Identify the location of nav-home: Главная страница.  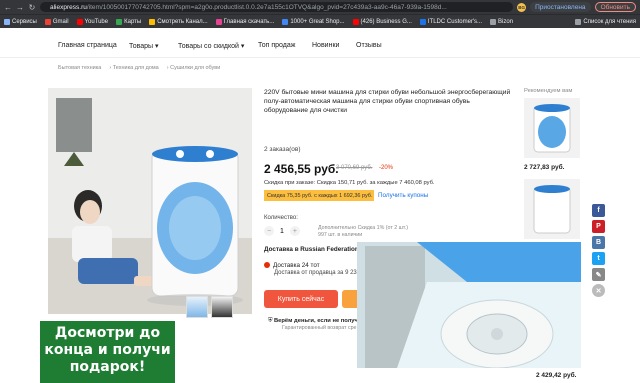
(87, 45).